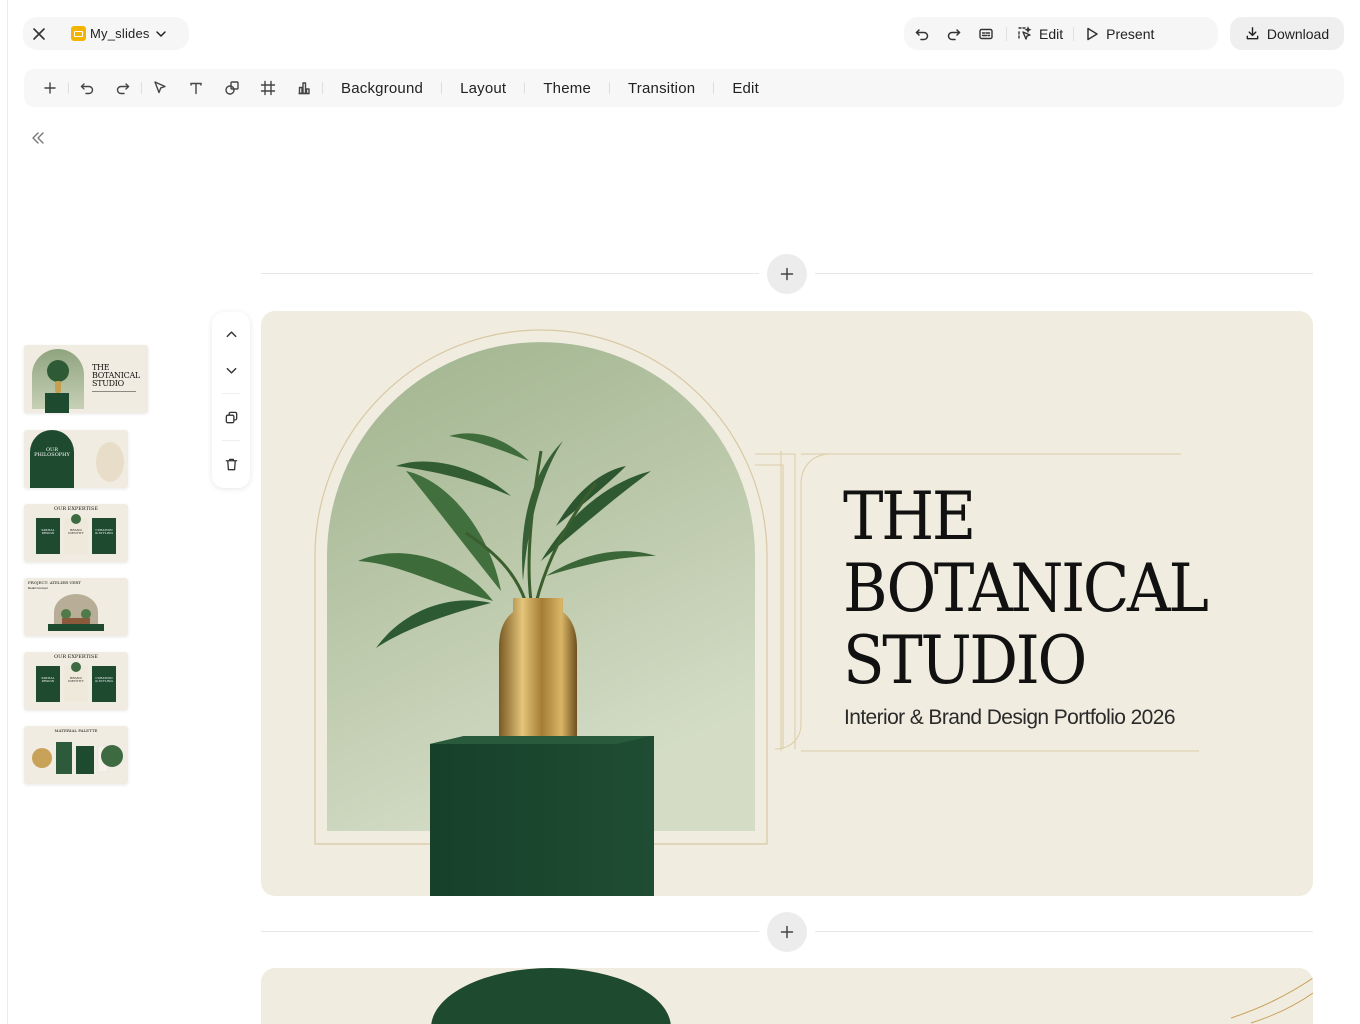 The image size is (1360, 1024). I want to click on ai-edit-button: Edit, so click(1040, 34).